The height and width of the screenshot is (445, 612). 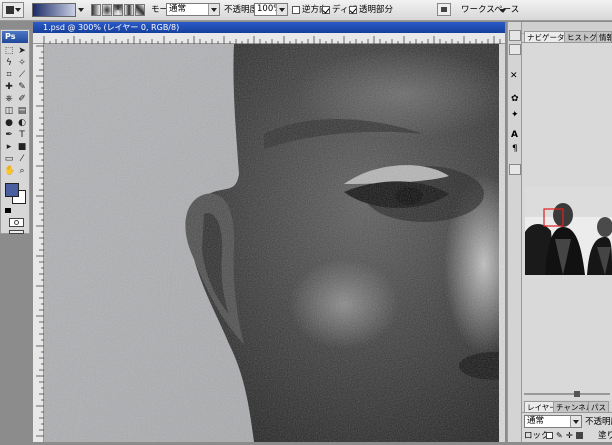 I want to click on dodge-tool-icon: ◐, so click(x=22, y=123).